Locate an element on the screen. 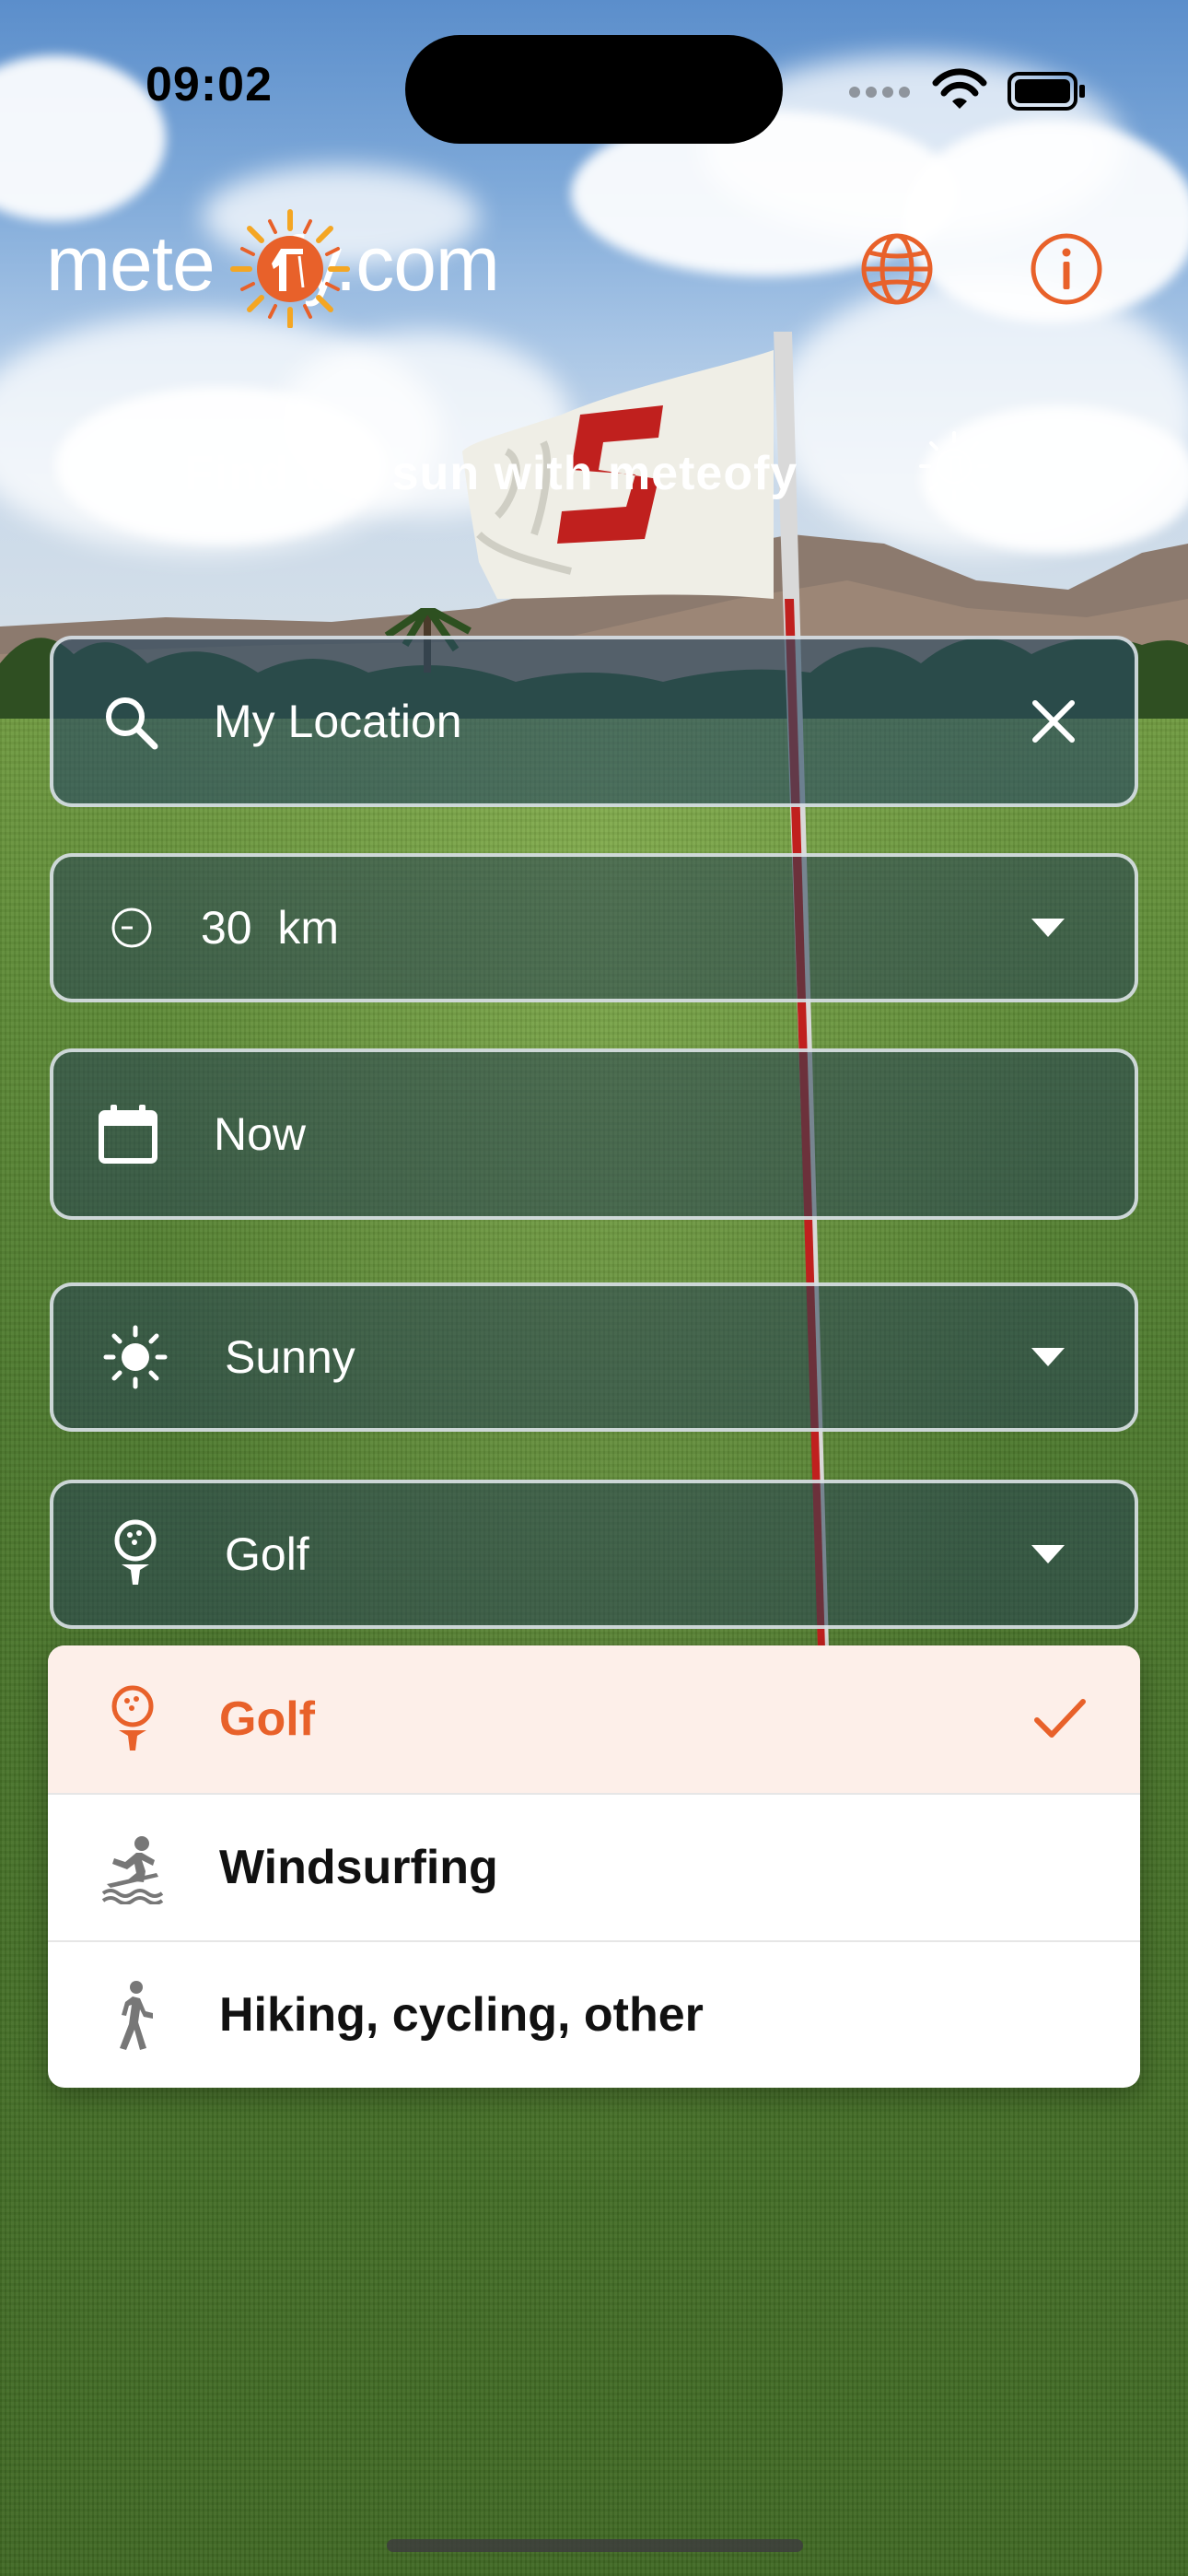 This screenshot has height=2576, width=1188. menu-item-hiking: Hiking, cycling, other is located at coordinates (594, 2014).